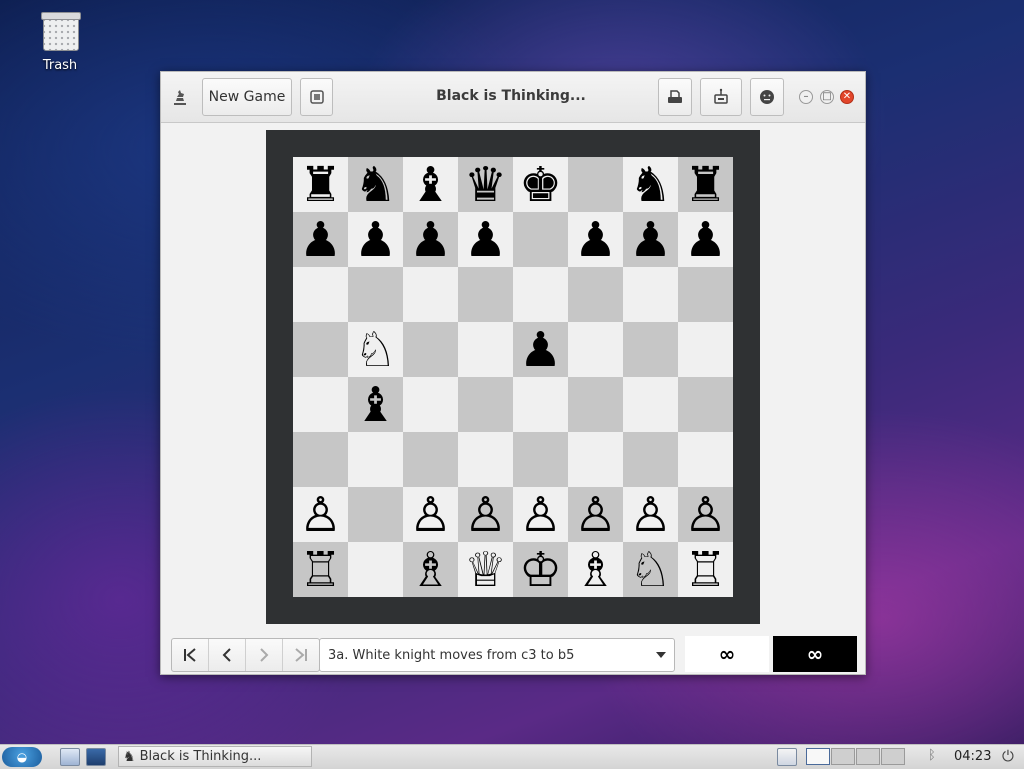  I want to click on square-a1: ♖, so click(320, 569).